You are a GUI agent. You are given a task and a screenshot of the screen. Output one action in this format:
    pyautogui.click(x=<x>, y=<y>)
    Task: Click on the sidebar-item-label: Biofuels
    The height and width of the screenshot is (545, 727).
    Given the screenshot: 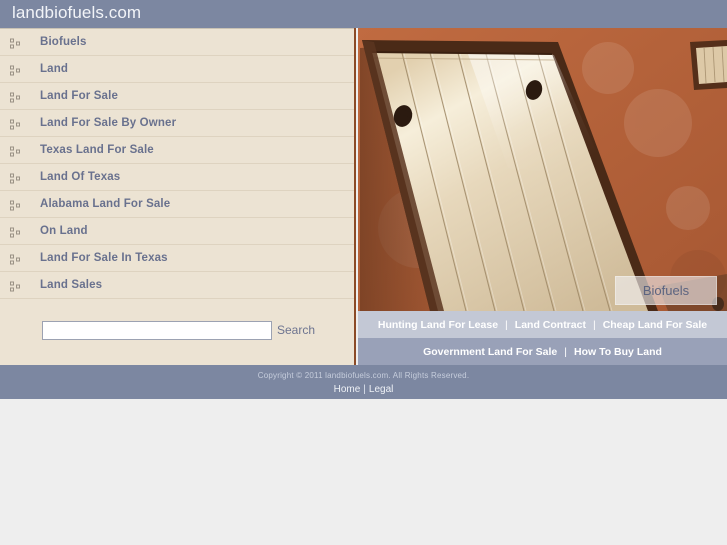 What is the action you would take?
    pyautogui.click(x=63, y=42)
    